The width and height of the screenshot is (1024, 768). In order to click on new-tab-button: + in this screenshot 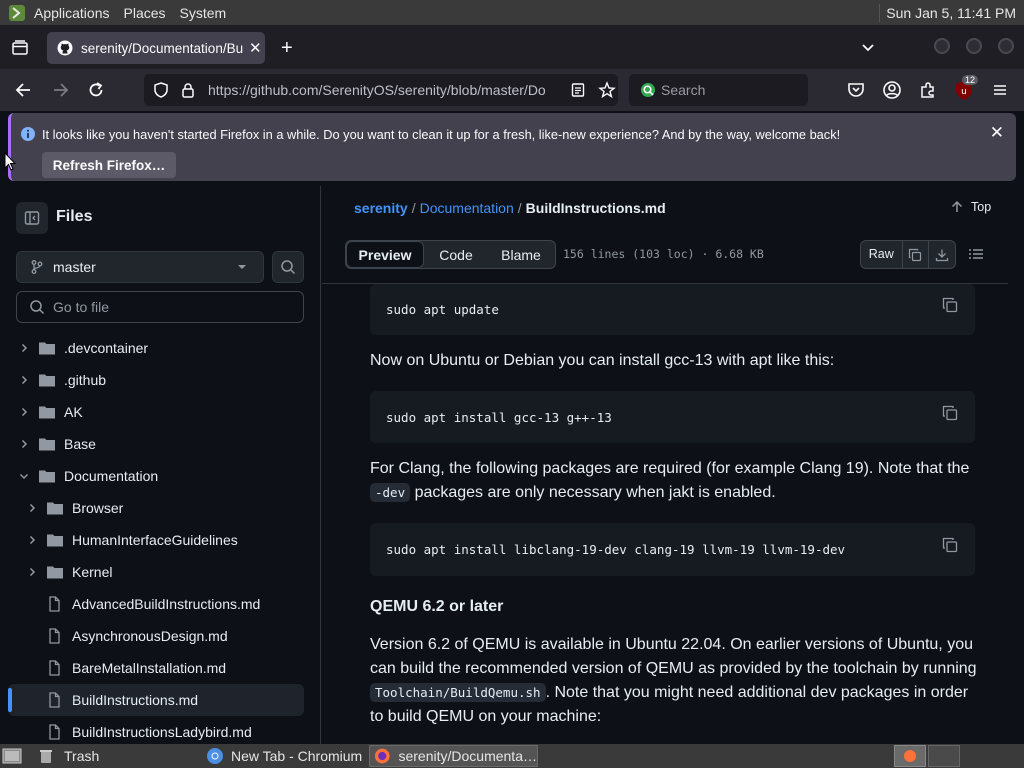, I will do `click(287, 48)`.